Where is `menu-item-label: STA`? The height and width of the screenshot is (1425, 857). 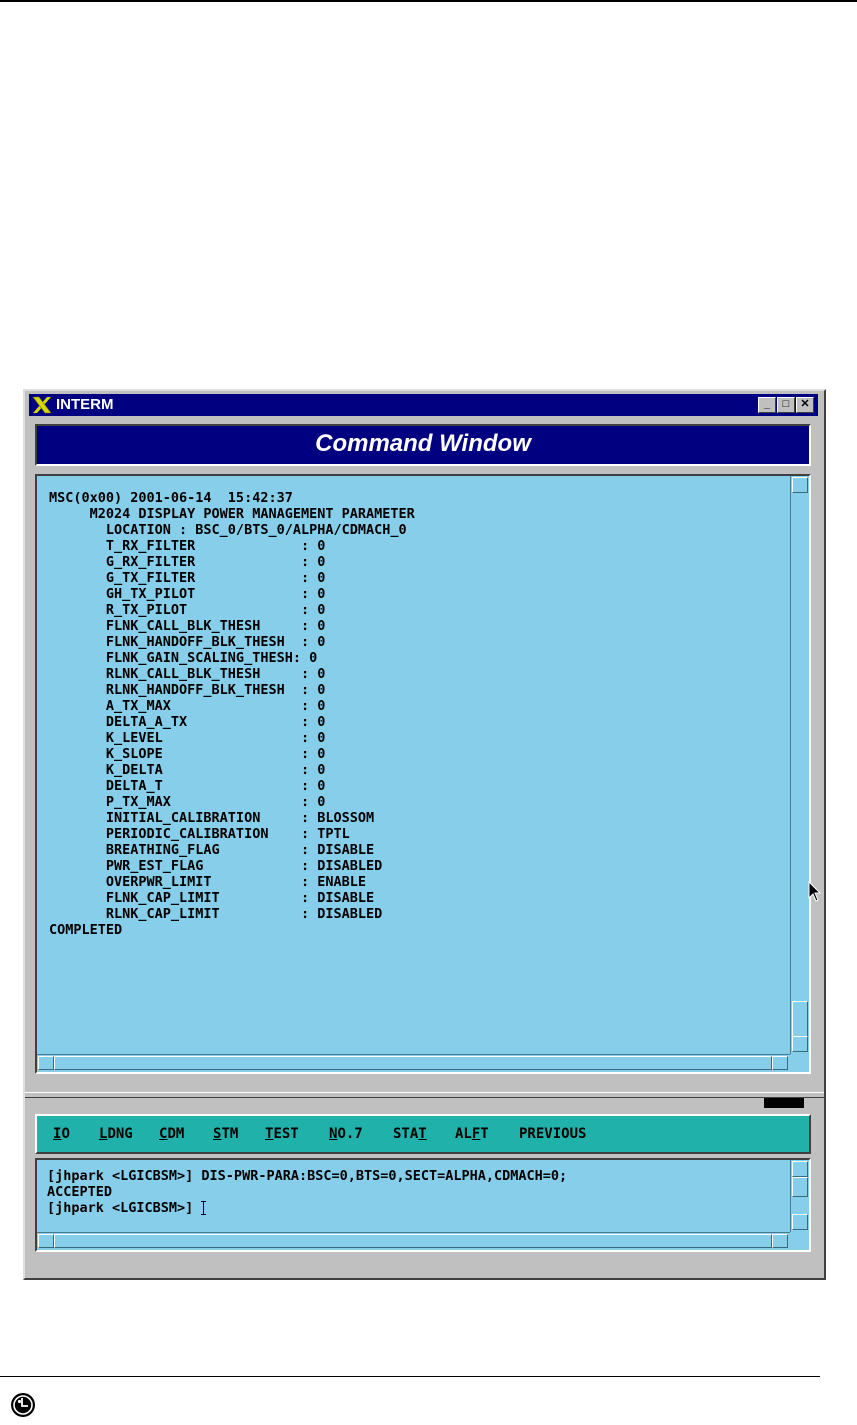 menu-item-label: STA is located at coordinates (406, 1134).